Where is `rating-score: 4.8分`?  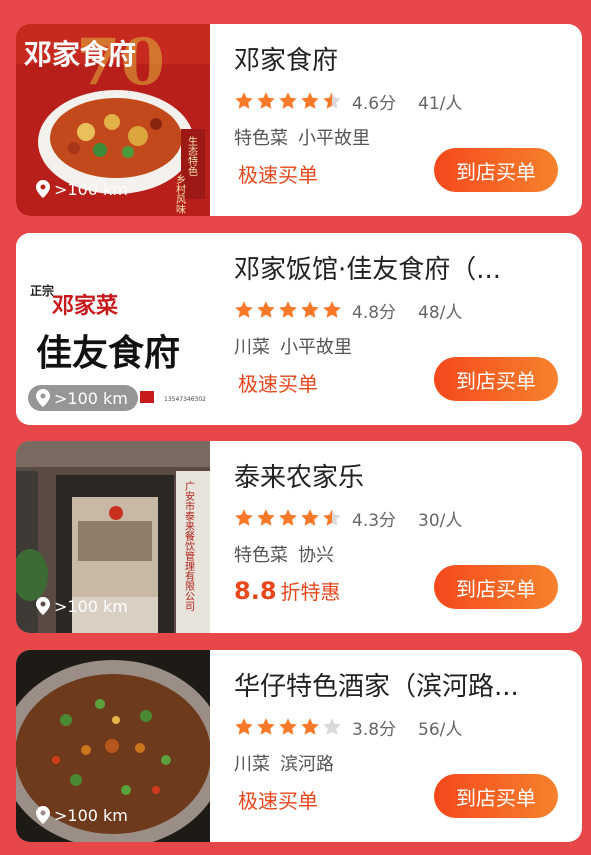 rating-score: 4.8分 is located at coordinates (374, 312).